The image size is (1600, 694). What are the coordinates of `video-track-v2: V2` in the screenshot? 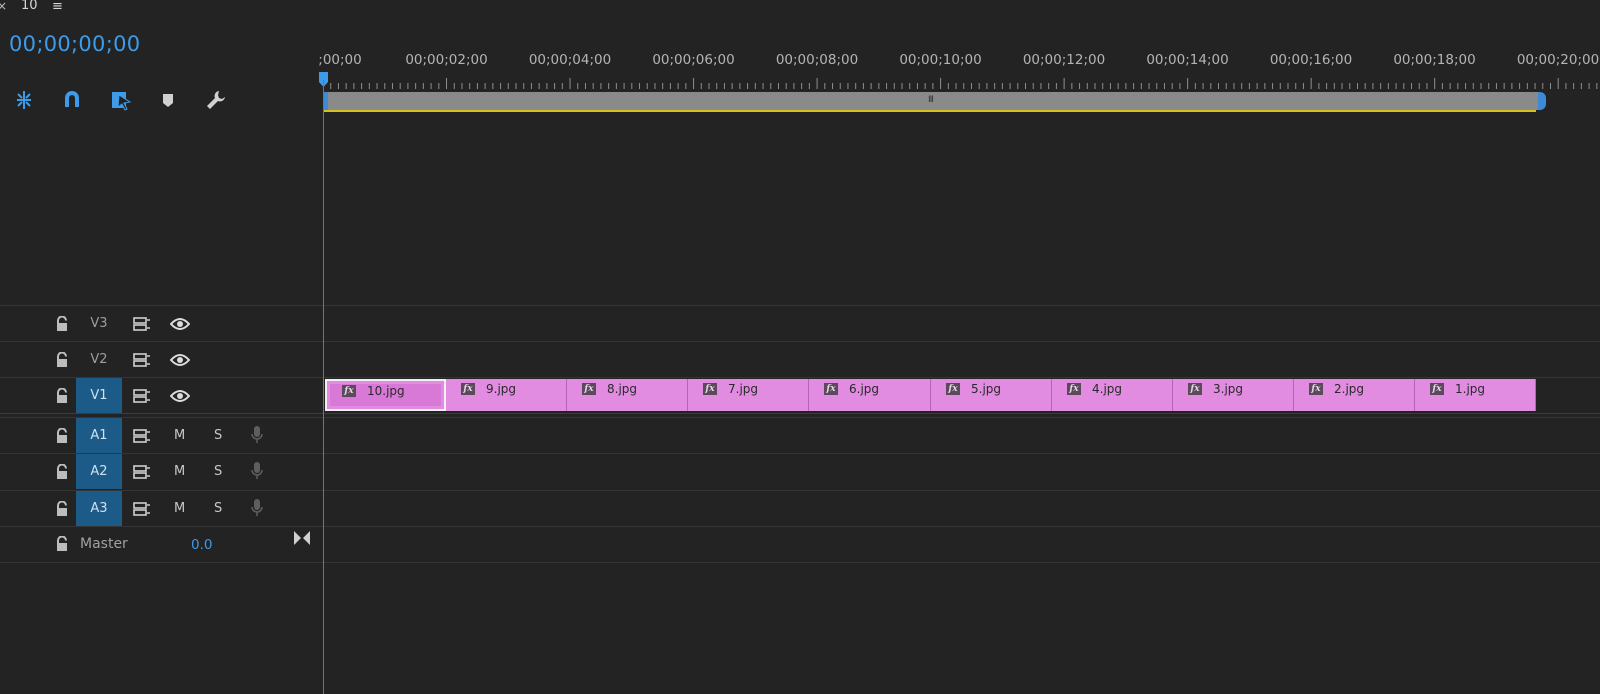 It's located at (800, 359).